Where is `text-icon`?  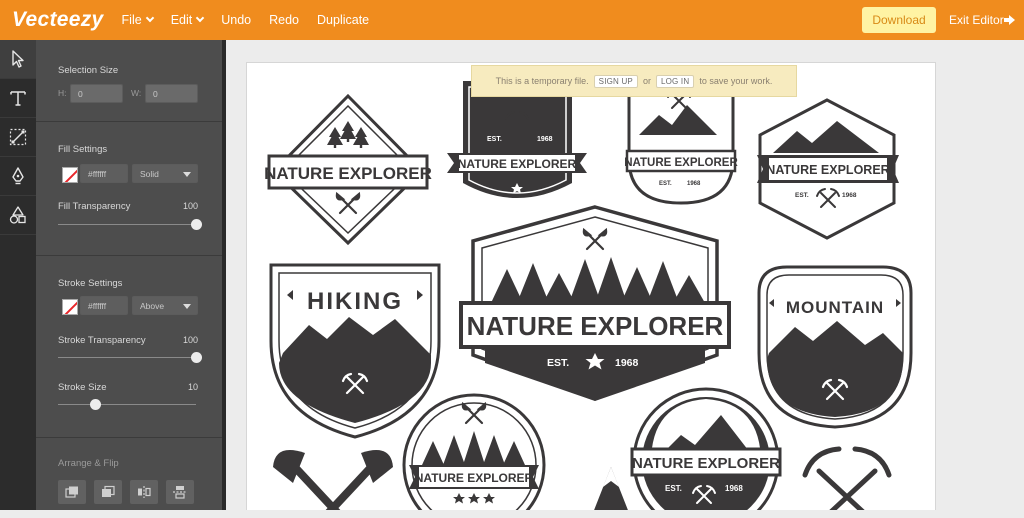 text-icon is located at coordinates (18, 98).